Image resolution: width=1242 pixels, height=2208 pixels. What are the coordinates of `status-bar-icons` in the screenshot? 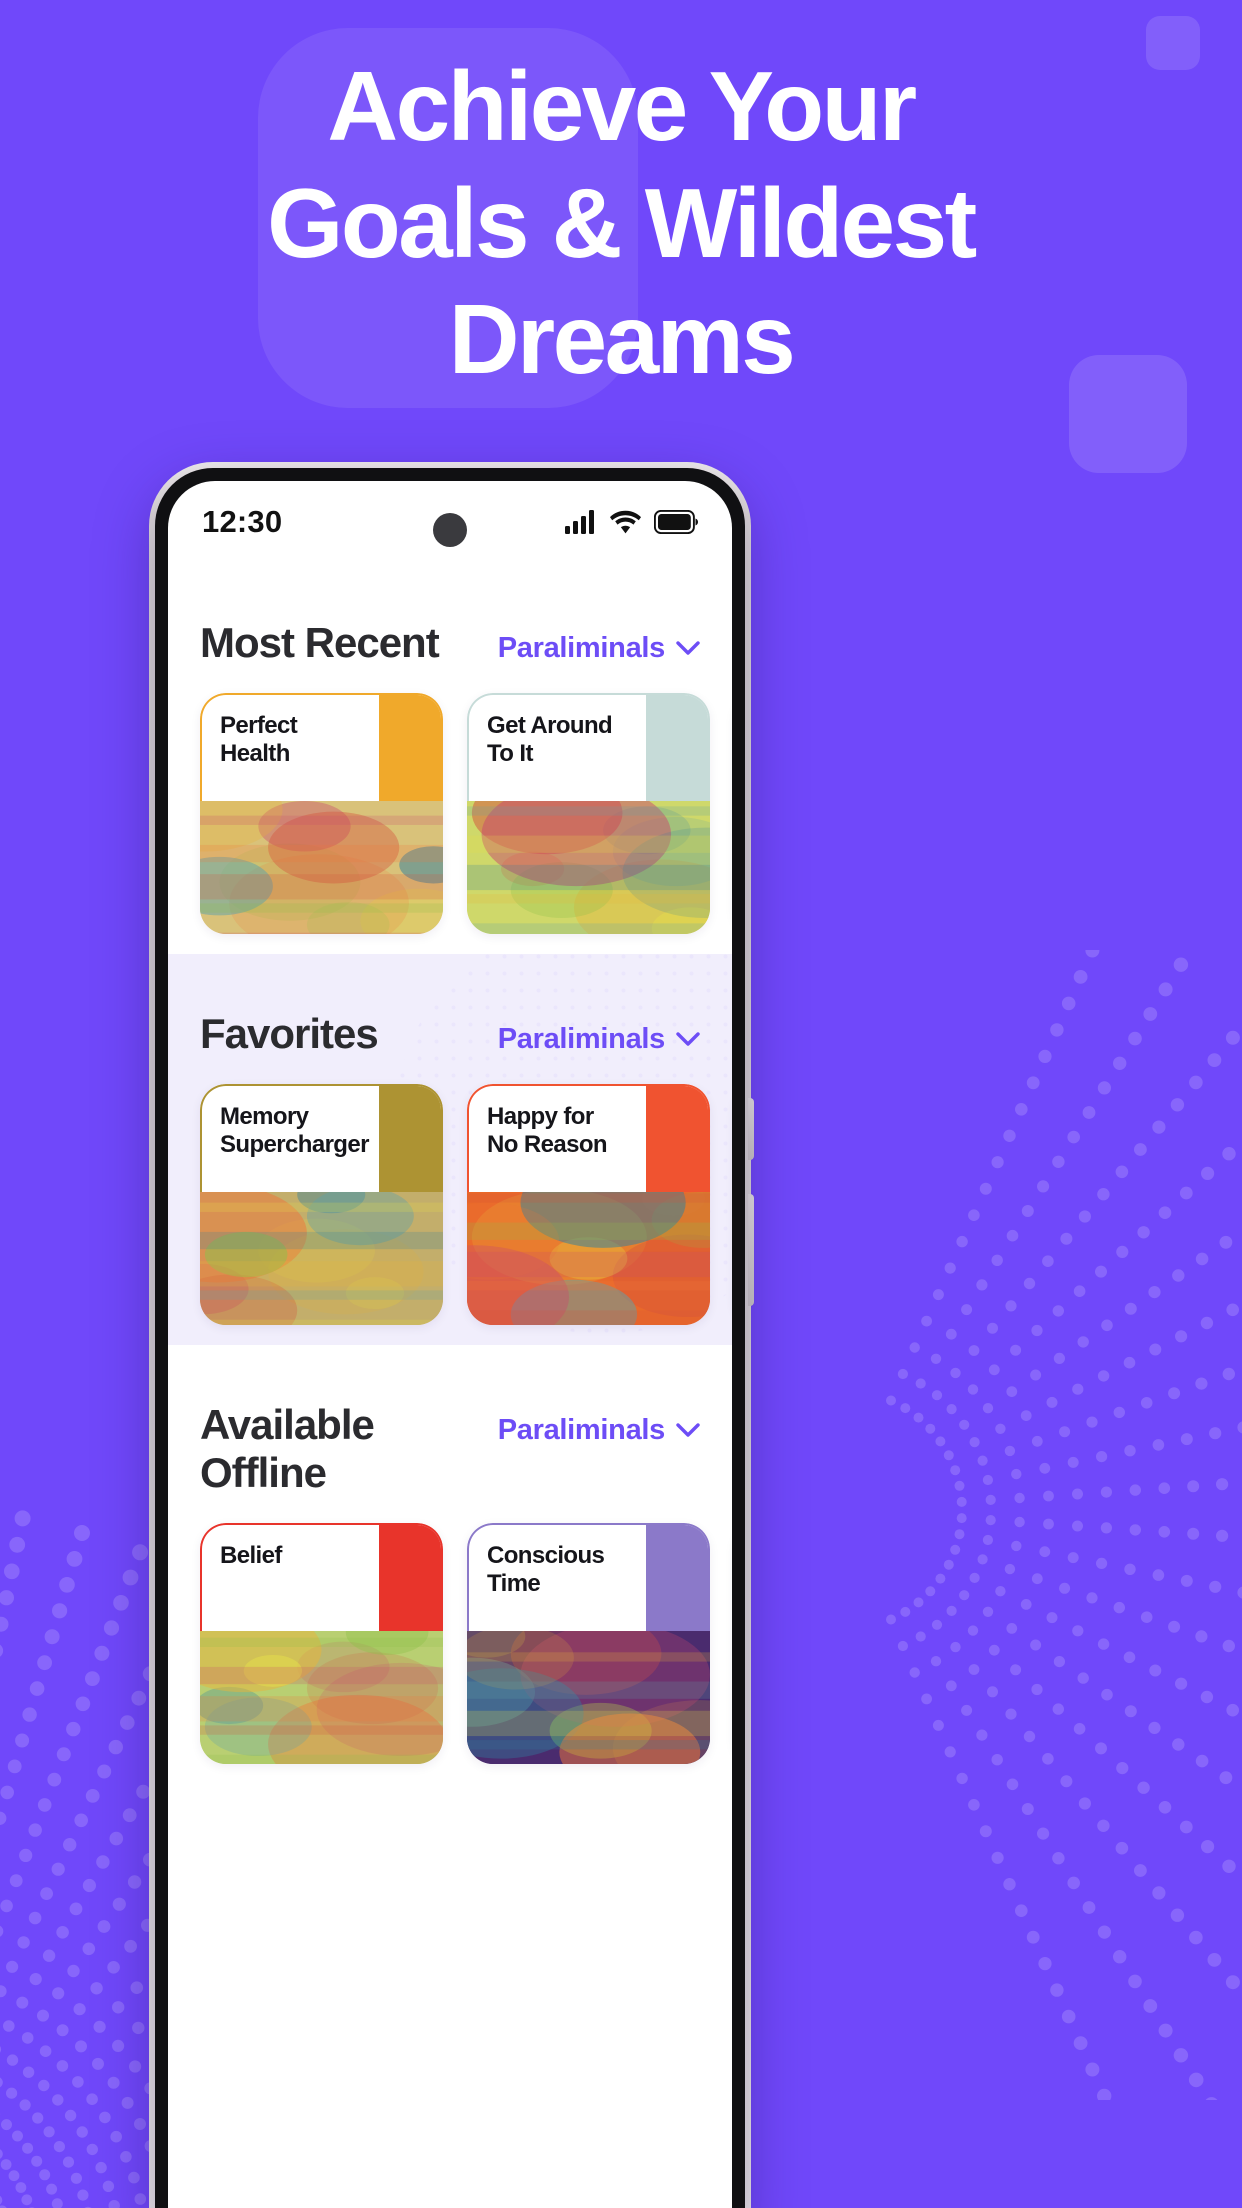 It's located at (631, 522).